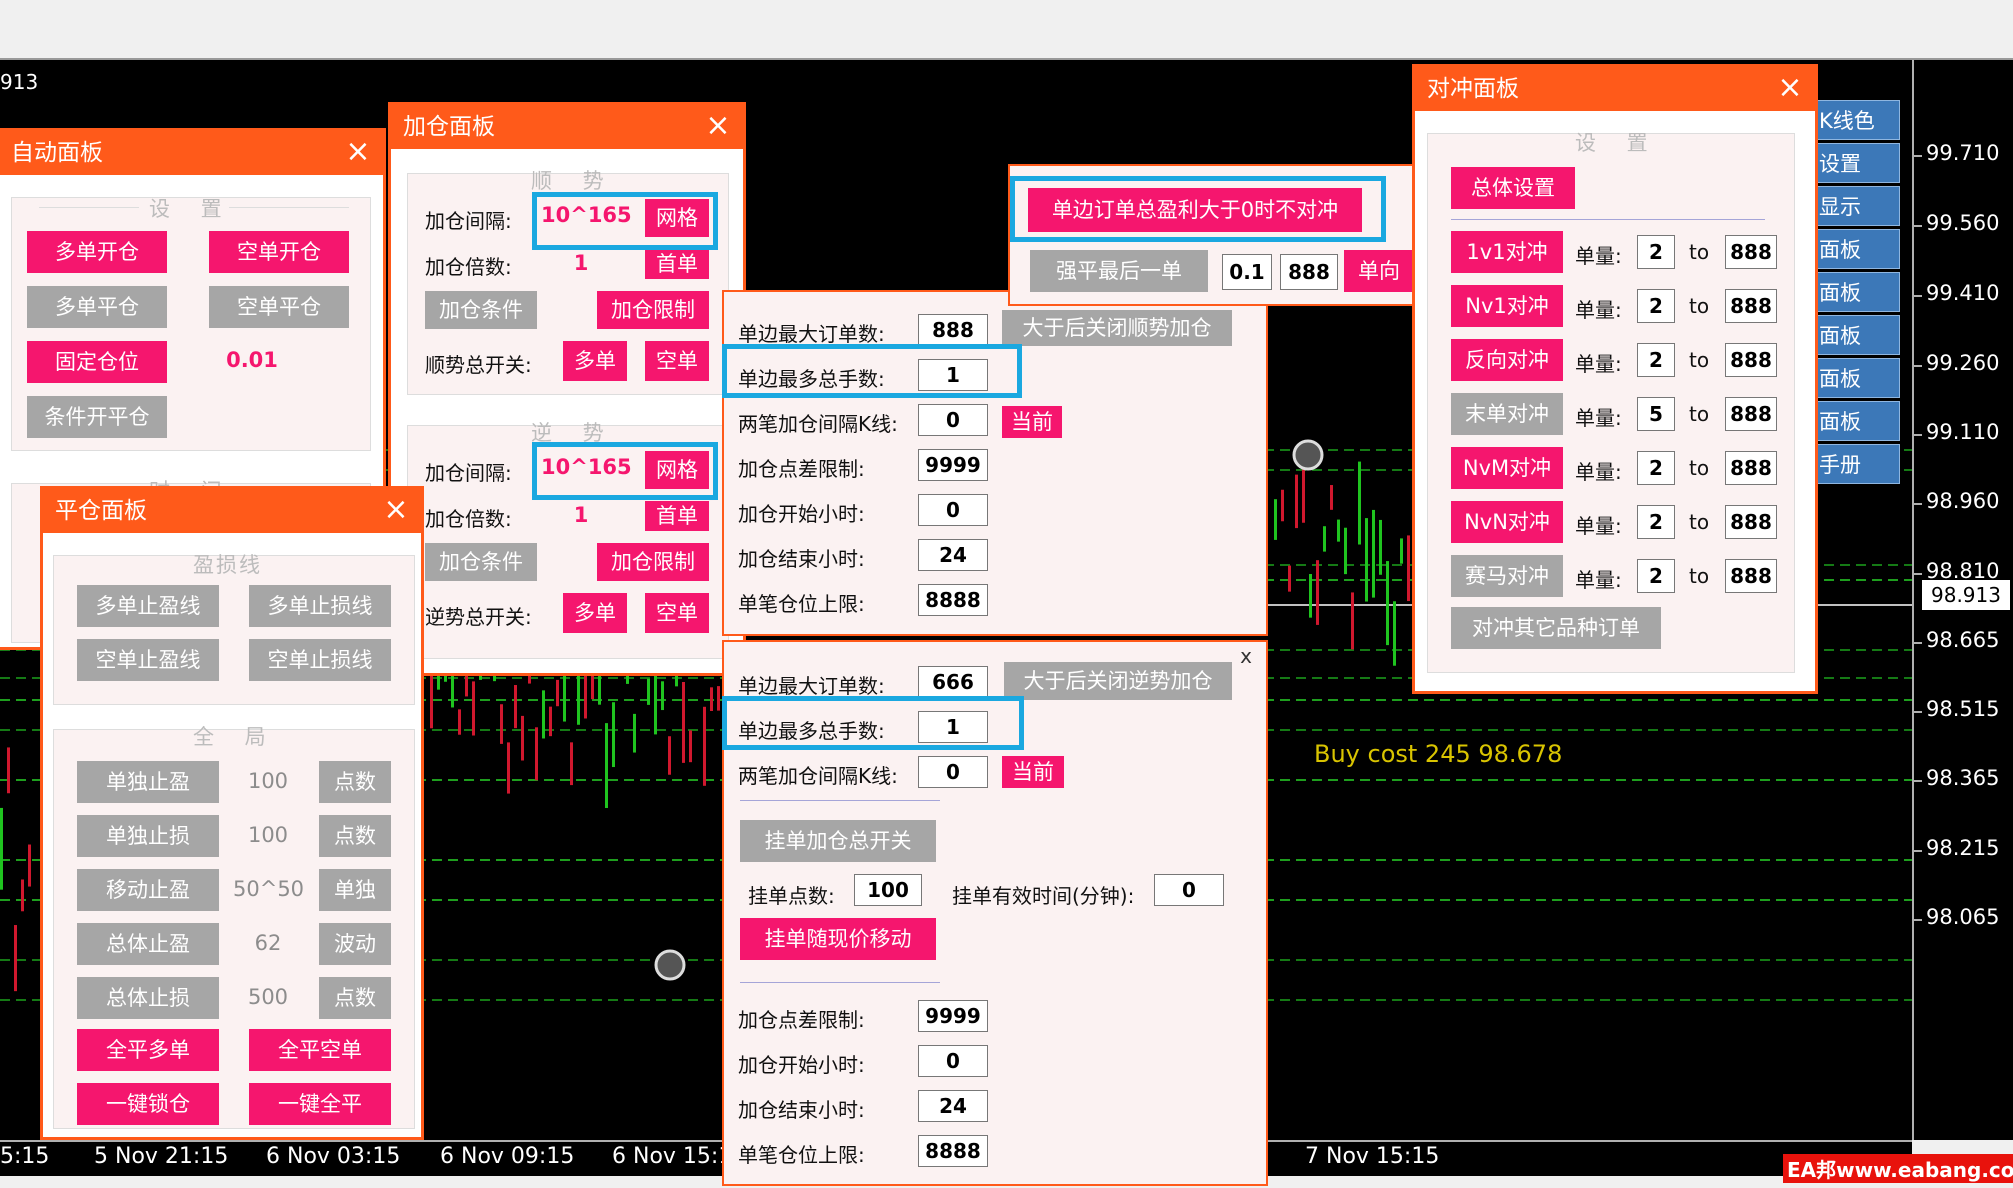 This screenshot has width=2013, height=1188. Describe the element at coordinates (1507, 414) in the screenshot. I see `hedge-mode-button: 末单对冲` at that location.